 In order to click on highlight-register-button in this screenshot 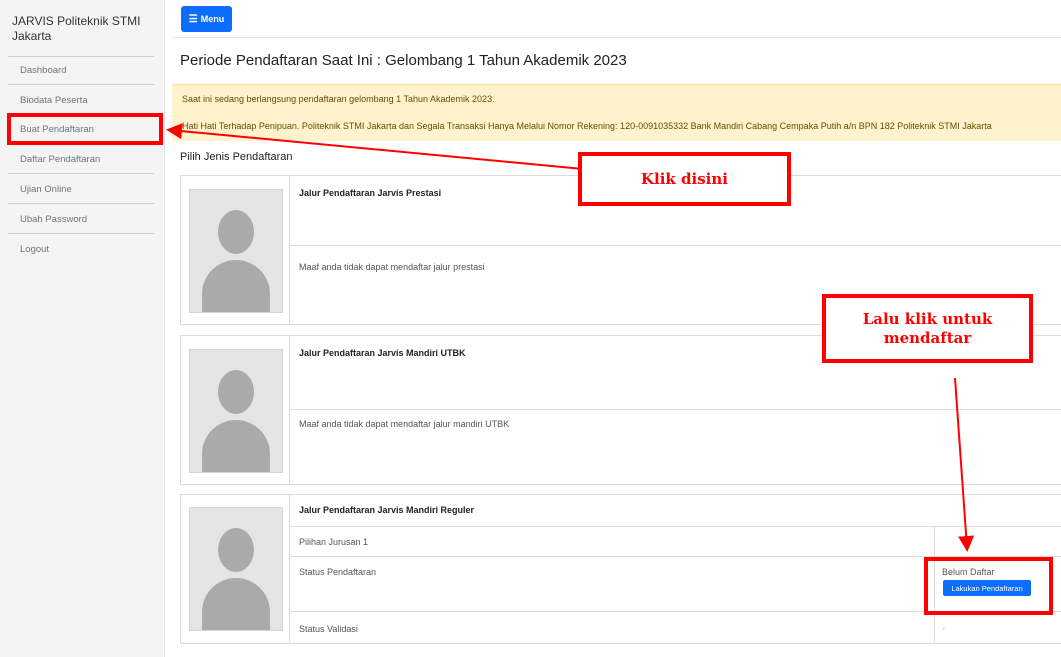, I will do `click(988, 586)`.